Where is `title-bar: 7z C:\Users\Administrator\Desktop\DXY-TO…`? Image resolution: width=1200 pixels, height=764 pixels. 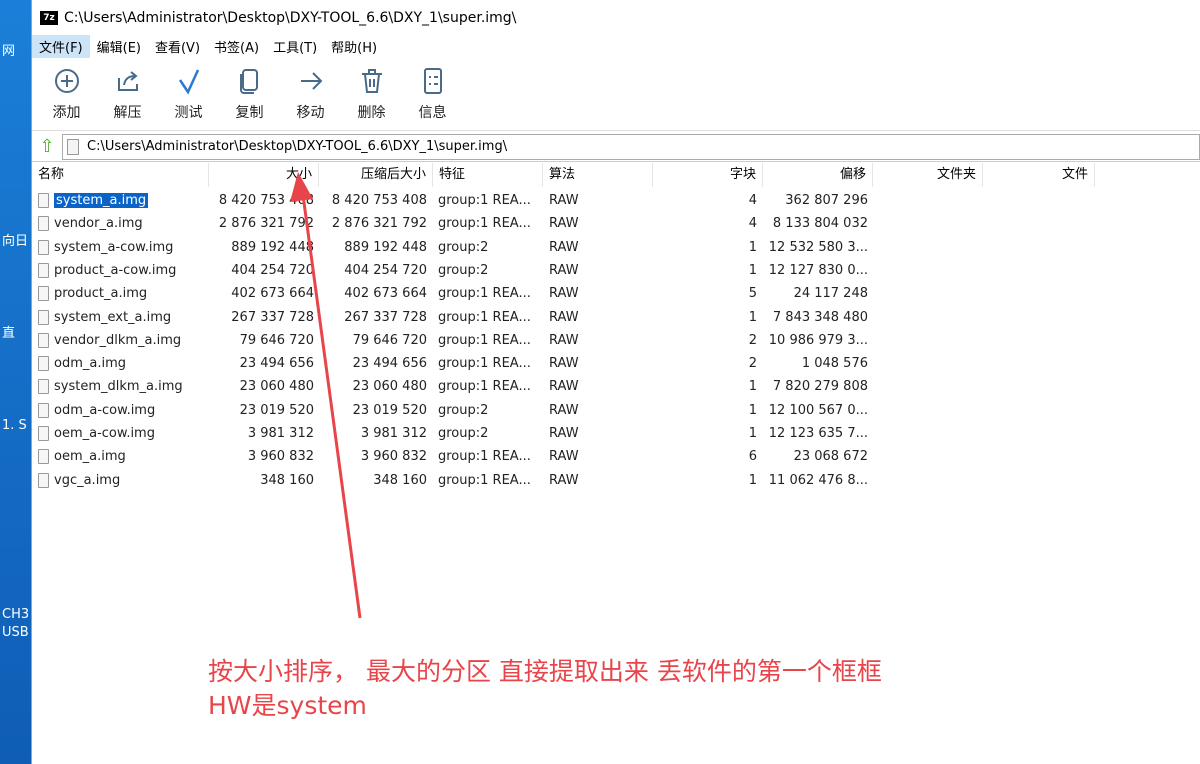 title-bar: 7z C:\Users\Administrator\Desktop\DXY-TO… is located at coordinates (616, 17).